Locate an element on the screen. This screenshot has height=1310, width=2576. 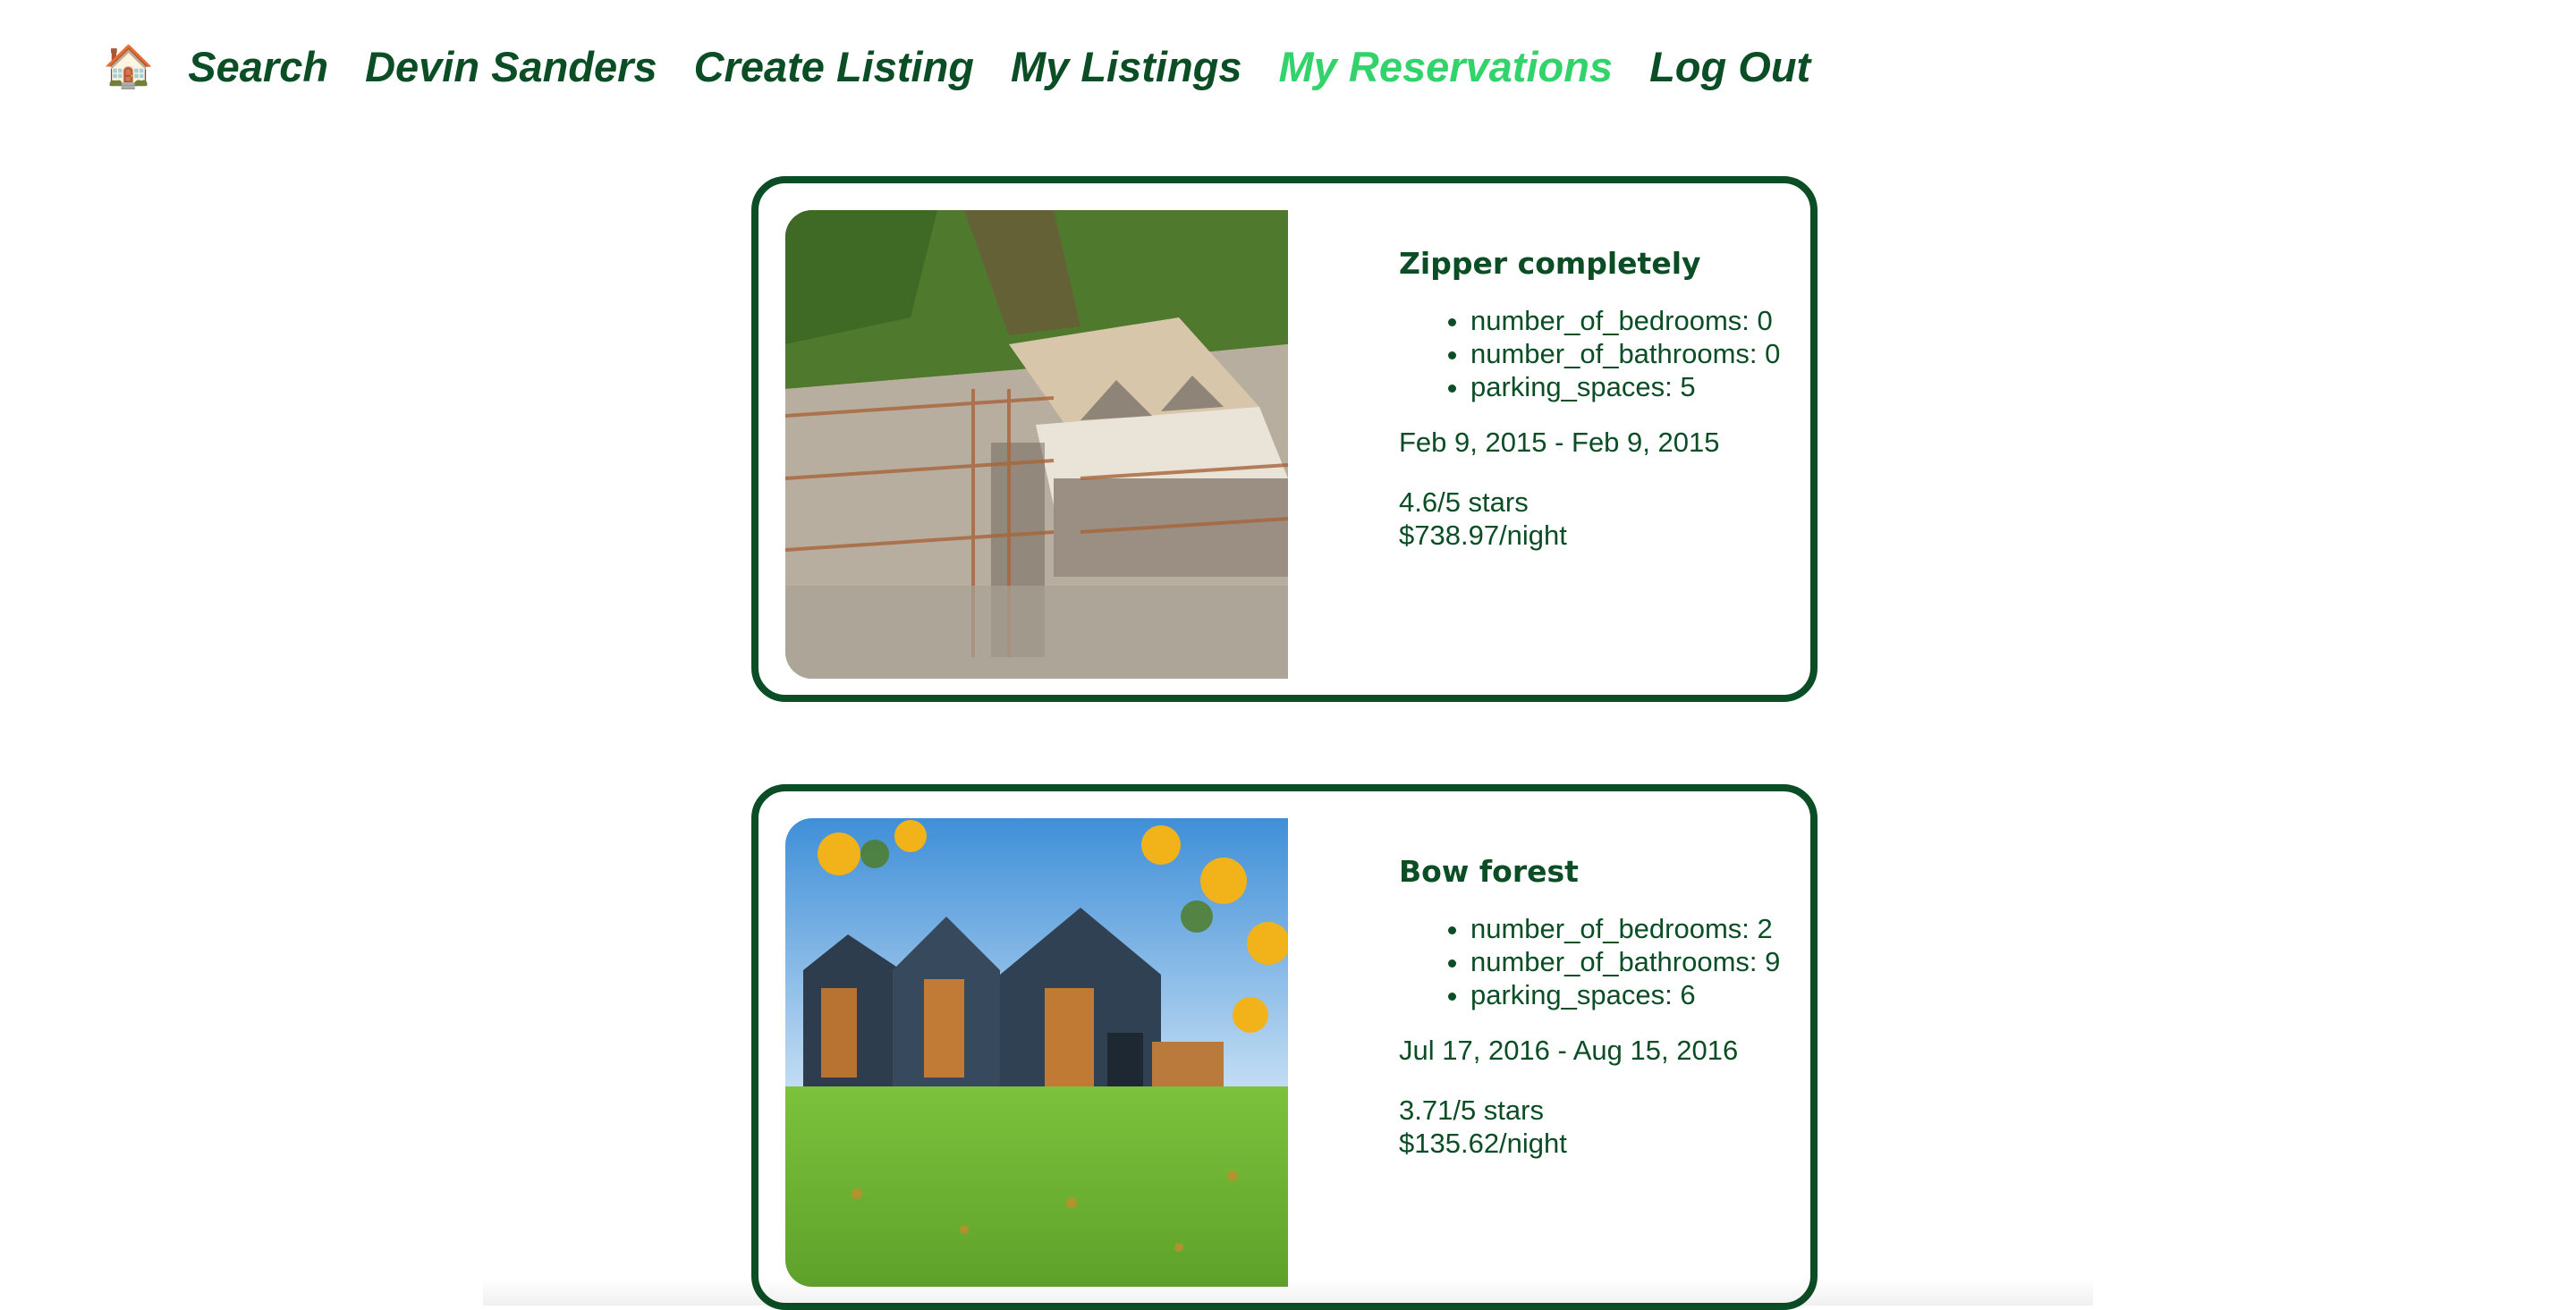
reservation-dates: Jul 17, 2016 - Aug 15, 2016 is located at coordinates (1569, 1050).